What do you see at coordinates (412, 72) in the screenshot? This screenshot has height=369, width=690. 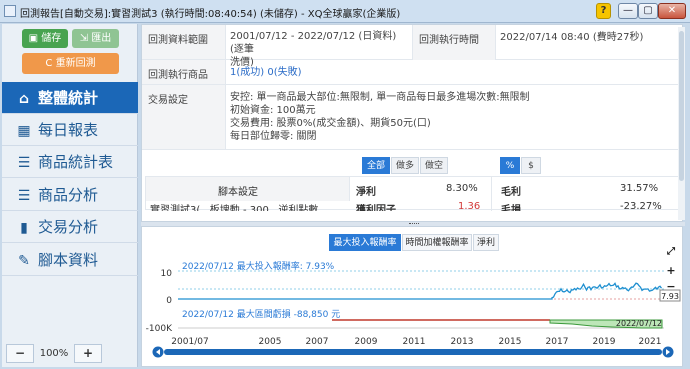 I see `products-row: 回測執行商品 1(成功) 0(失敗)` at bounding box center [412, 72].